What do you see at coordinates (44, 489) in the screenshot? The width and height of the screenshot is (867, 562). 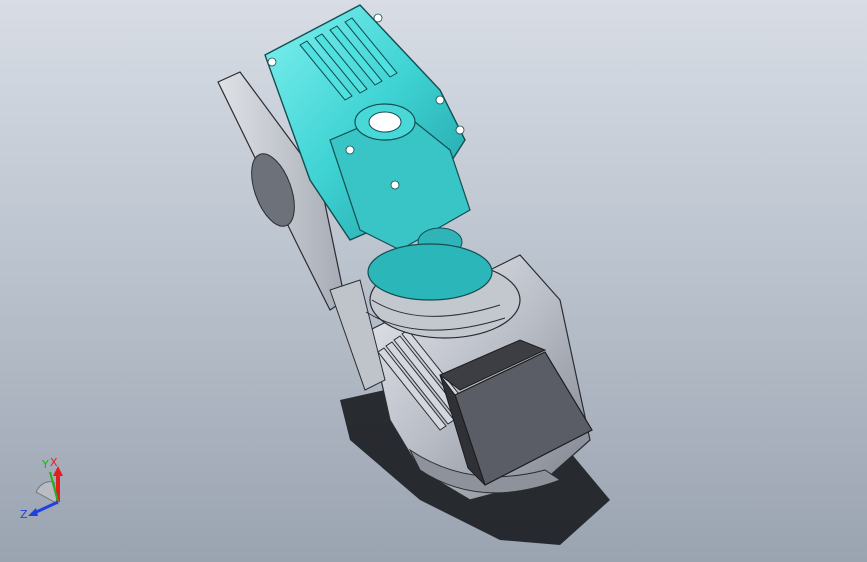 I see `reference-triad: Y X Z` at bounding box center [44, 489].